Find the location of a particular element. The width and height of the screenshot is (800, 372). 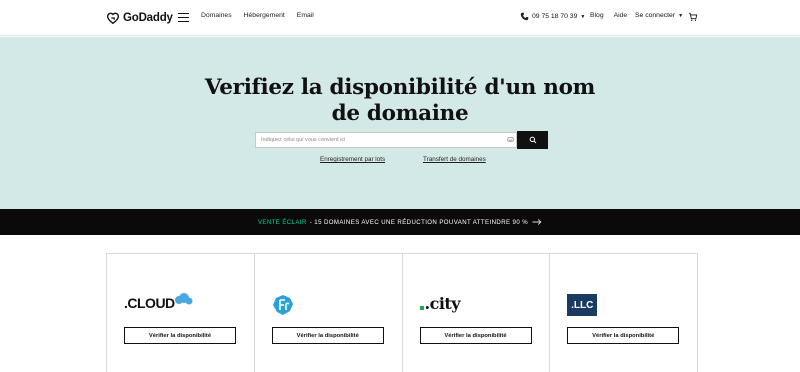

nav-blog: Blog is located at coordinates (597, 15).